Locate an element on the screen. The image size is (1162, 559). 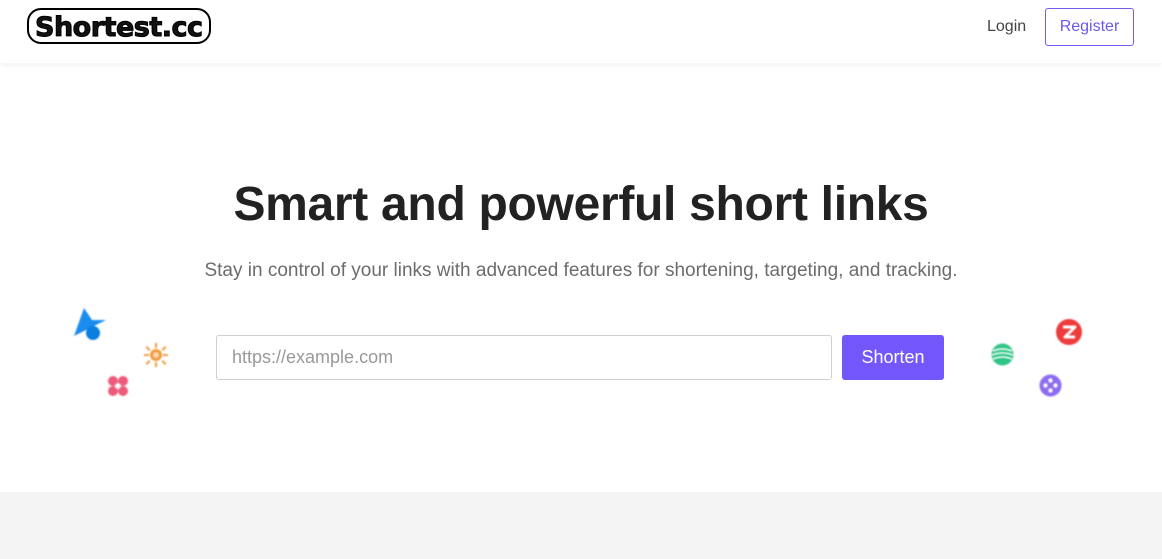
orange-sun-icon is located at coordinates (156, 355).